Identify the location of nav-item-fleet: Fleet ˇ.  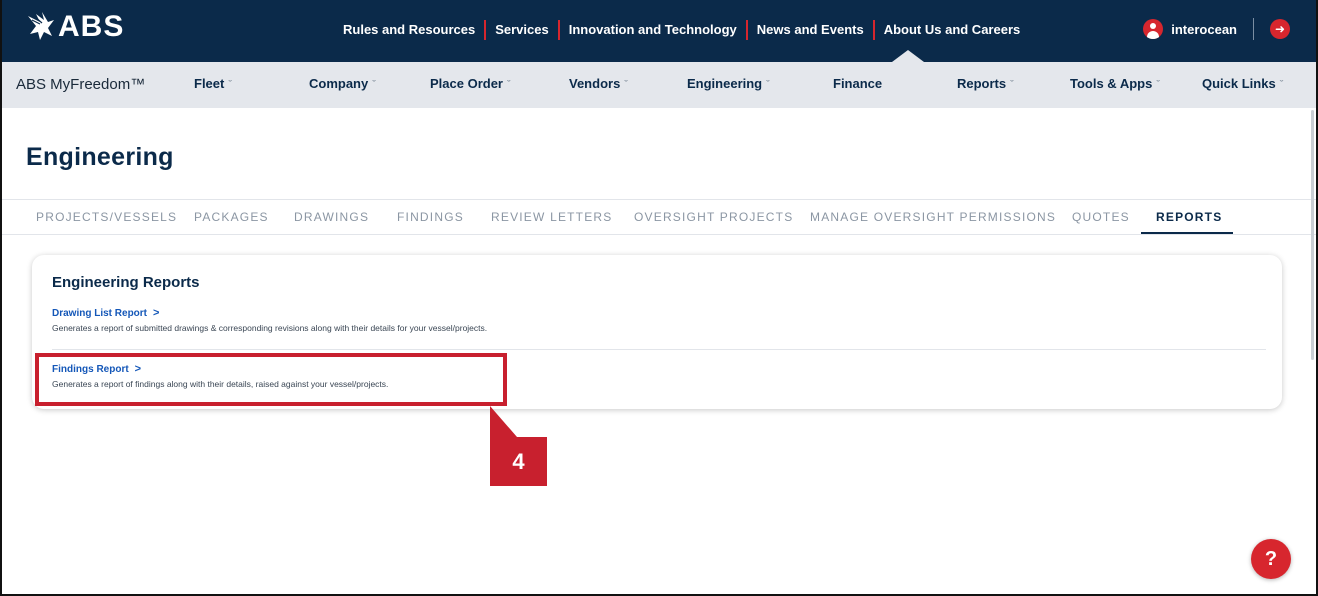
(213, 83).